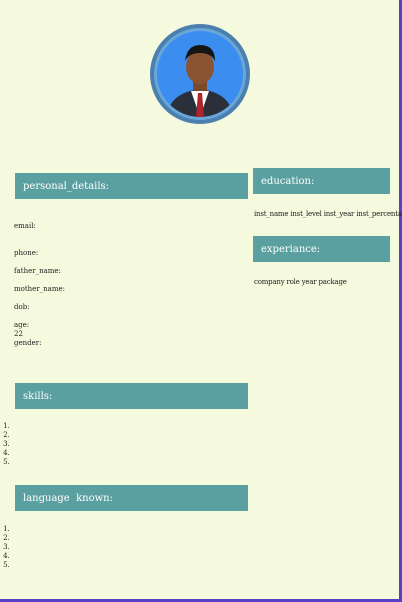  I want to click on email-label: email:, so click(25, 226).